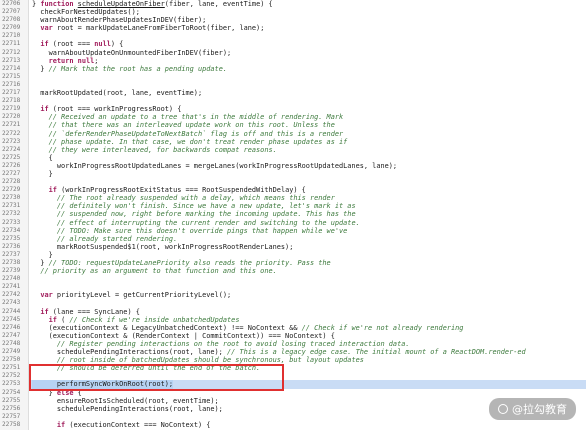  What do you see at coordinates (57, 393) in the screenshot?
I see `line-code: } else {` at bounding box center [57, 393].